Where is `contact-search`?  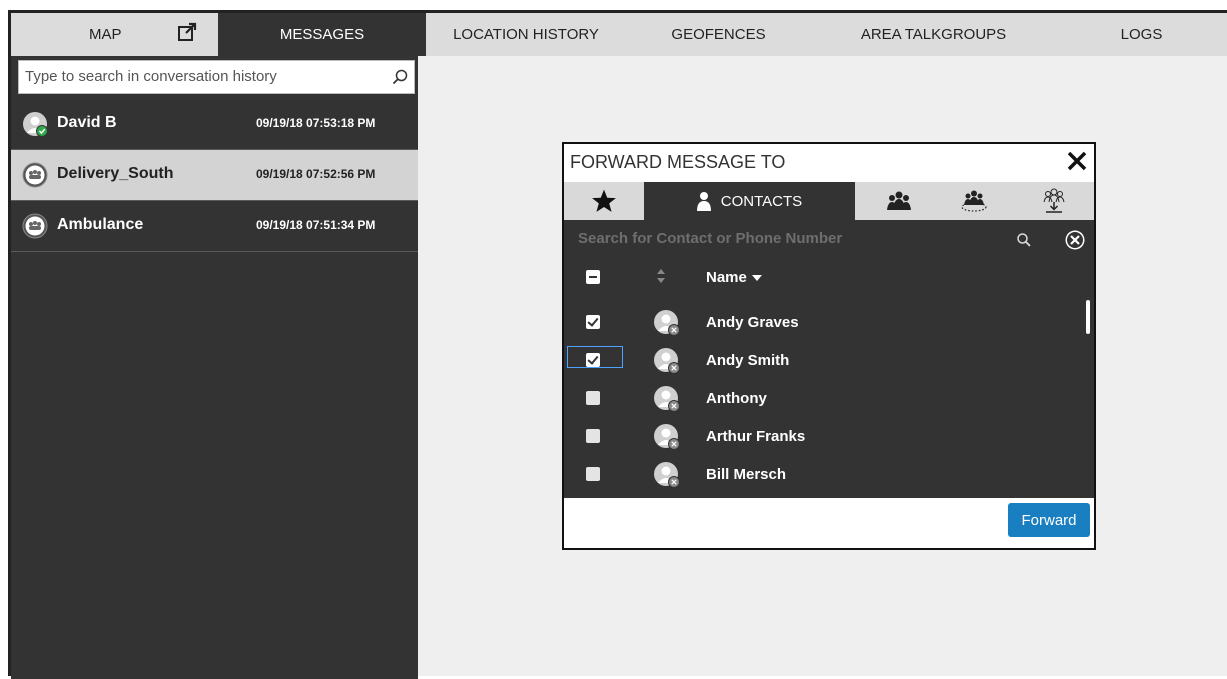 contact-search is located at coordinates (788, 238).